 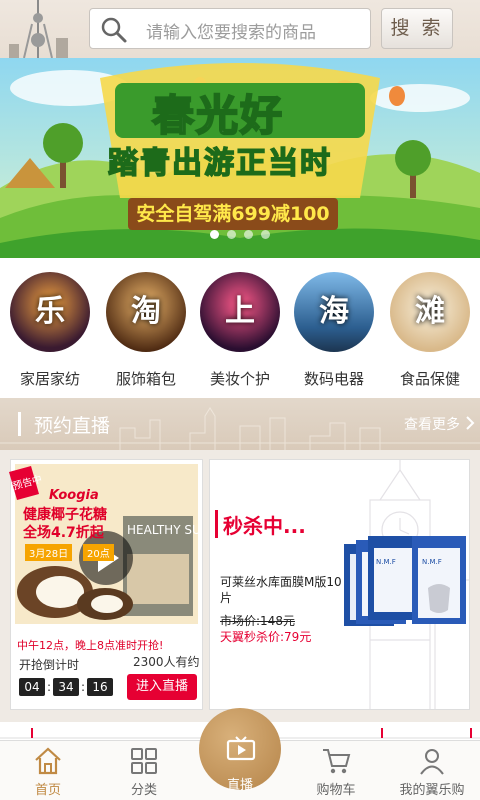 I want to click on flash-accent-bar, so click(x=216, y=524).